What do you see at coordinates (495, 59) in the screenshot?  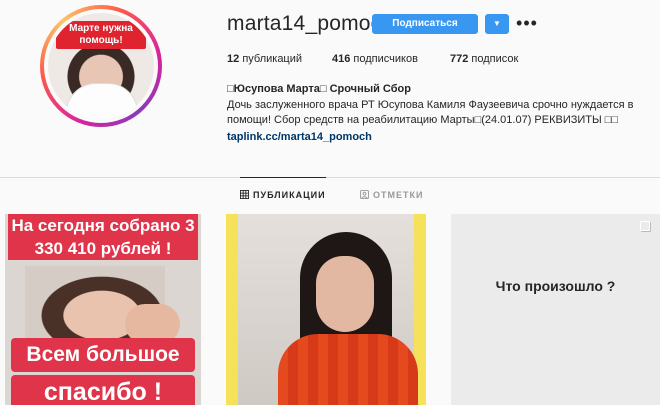 I see `following-label: подписок` at bounding box center [495, 59].